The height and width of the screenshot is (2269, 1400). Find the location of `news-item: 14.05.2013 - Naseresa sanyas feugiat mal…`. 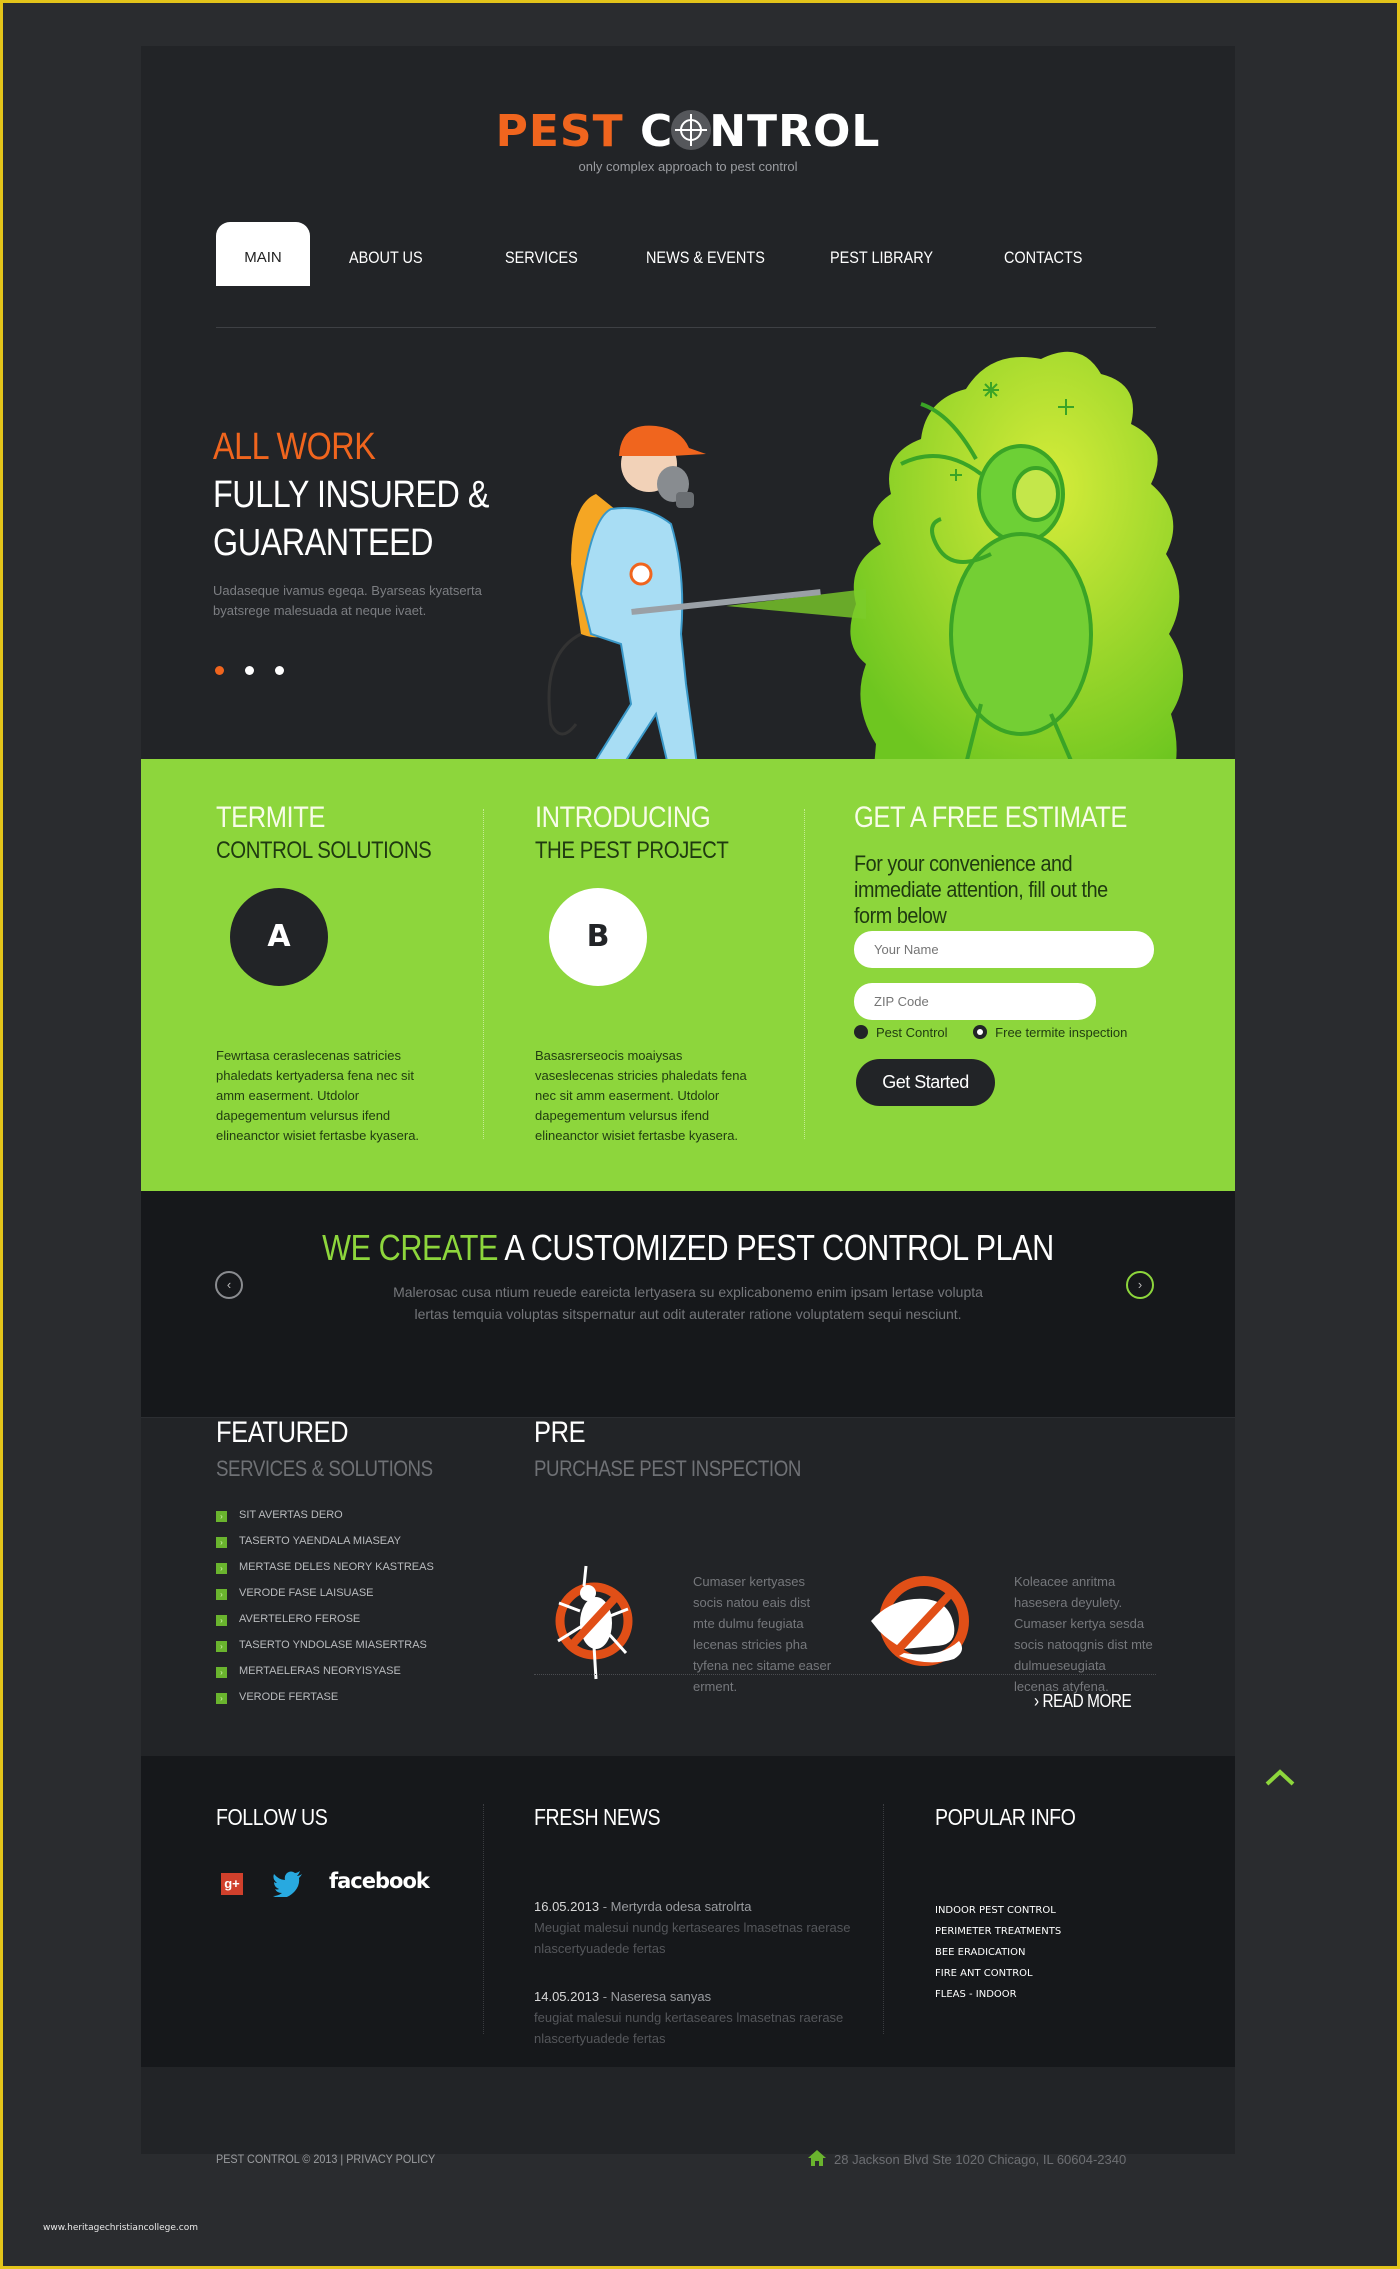

news-item: 14.05.2013 - Naseresa sanyas feugiat mal… is located at coordinates (694, 2017).